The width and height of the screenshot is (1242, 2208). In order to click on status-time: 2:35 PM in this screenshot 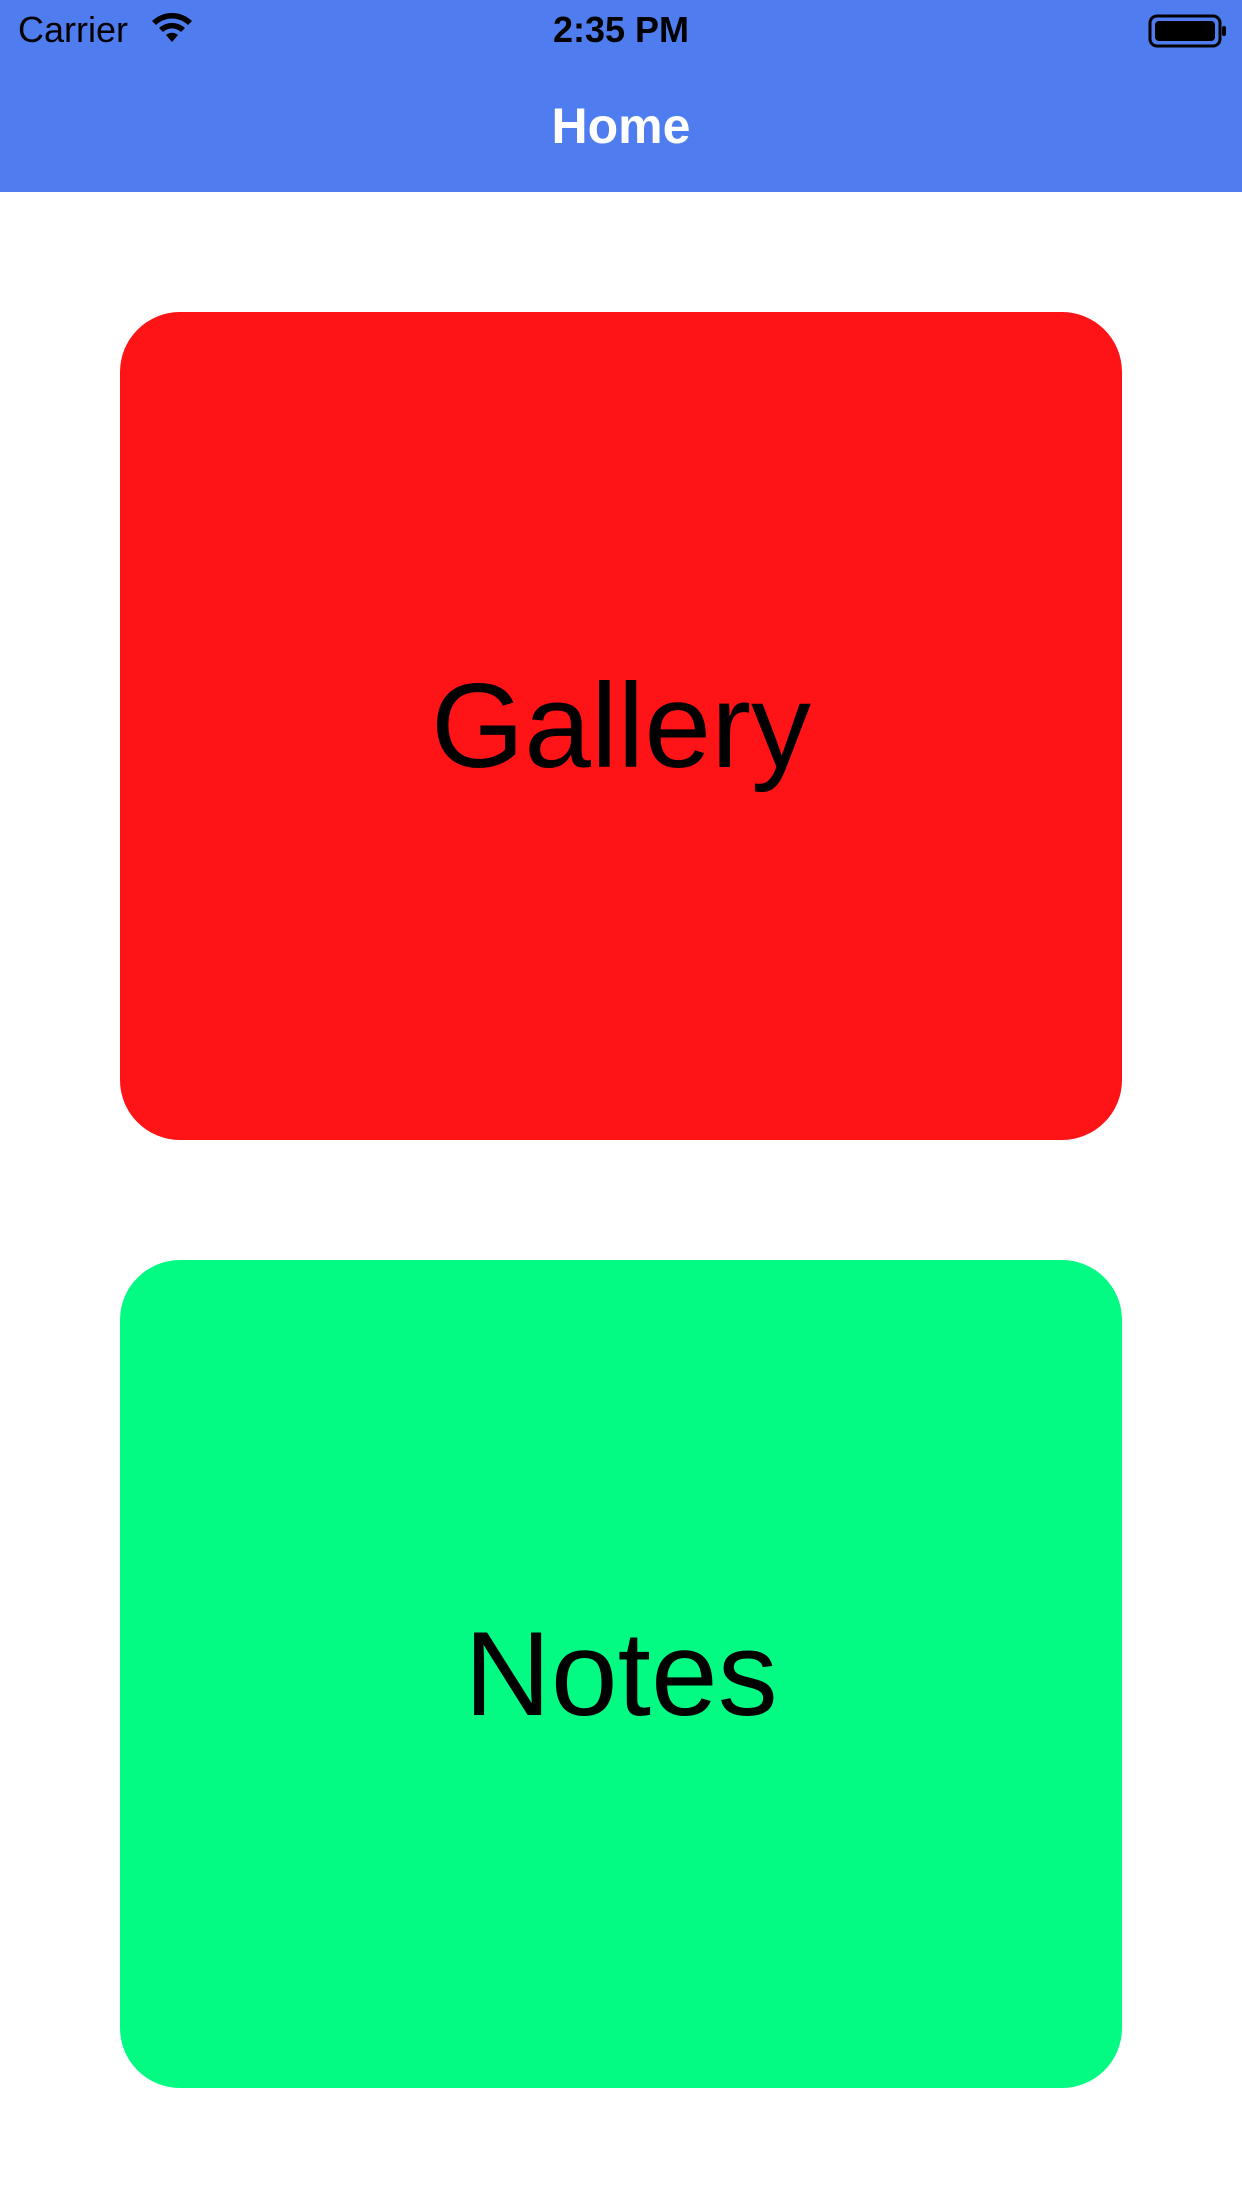, I will do `click(621, 29)`.